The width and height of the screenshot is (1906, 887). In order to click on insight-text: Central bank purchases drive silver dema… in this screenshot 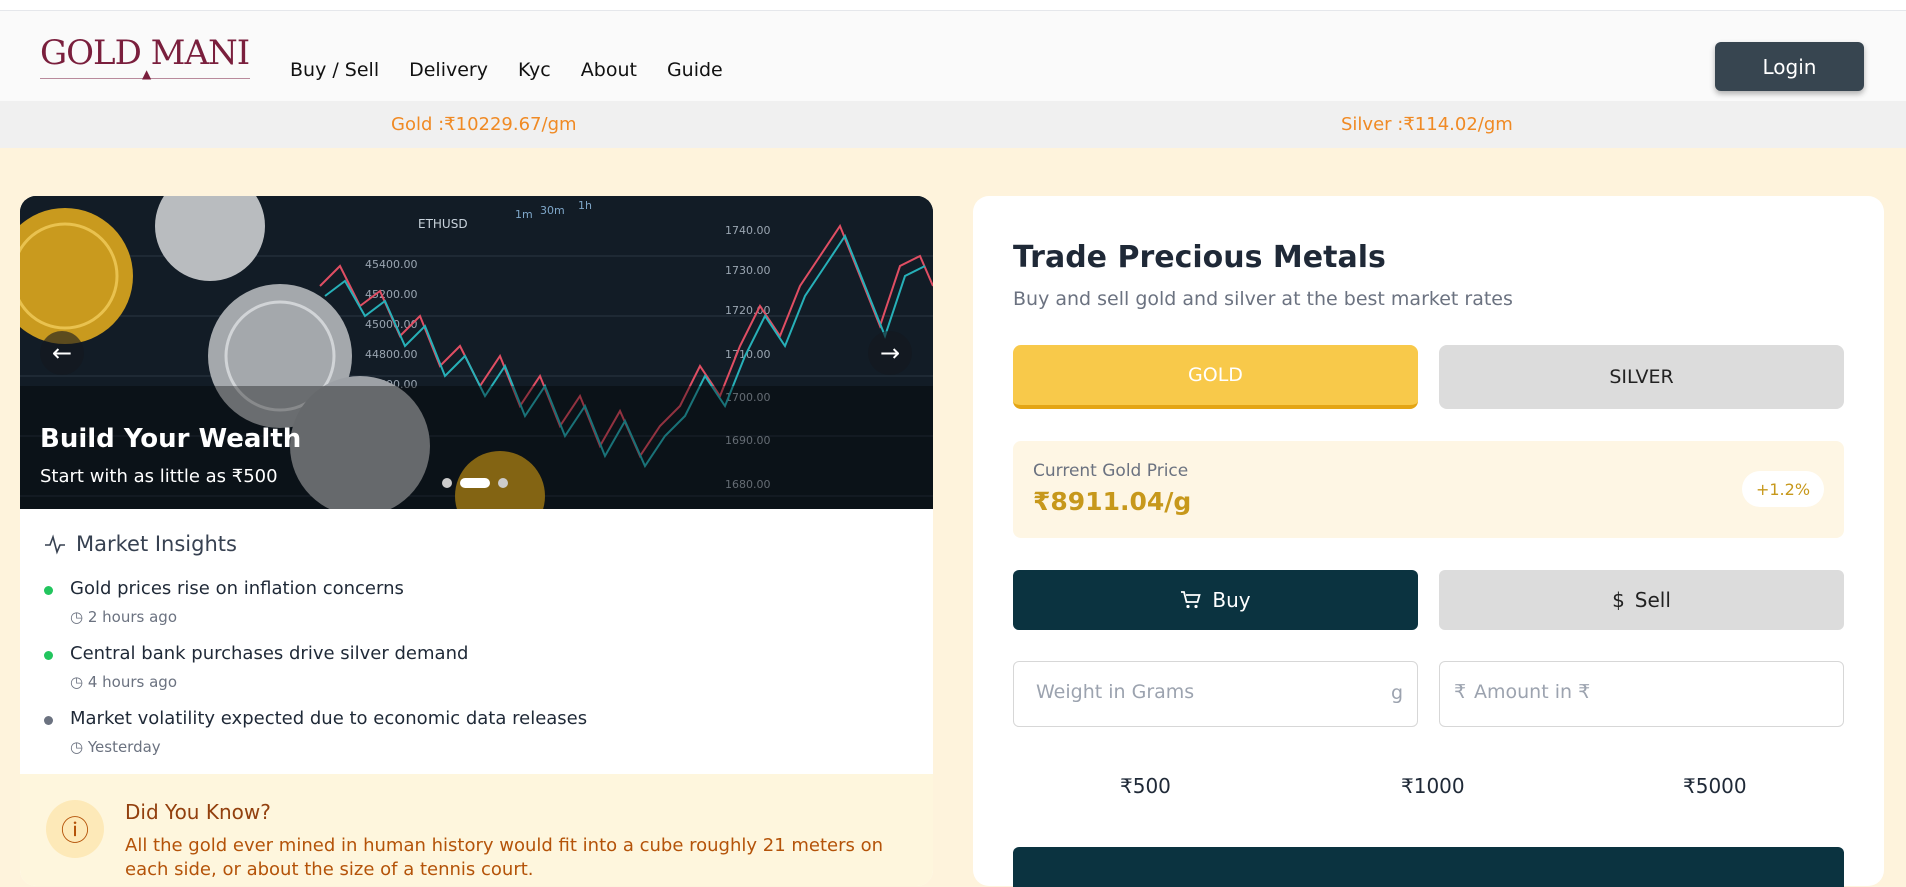, I will do `click(269, 653)`.